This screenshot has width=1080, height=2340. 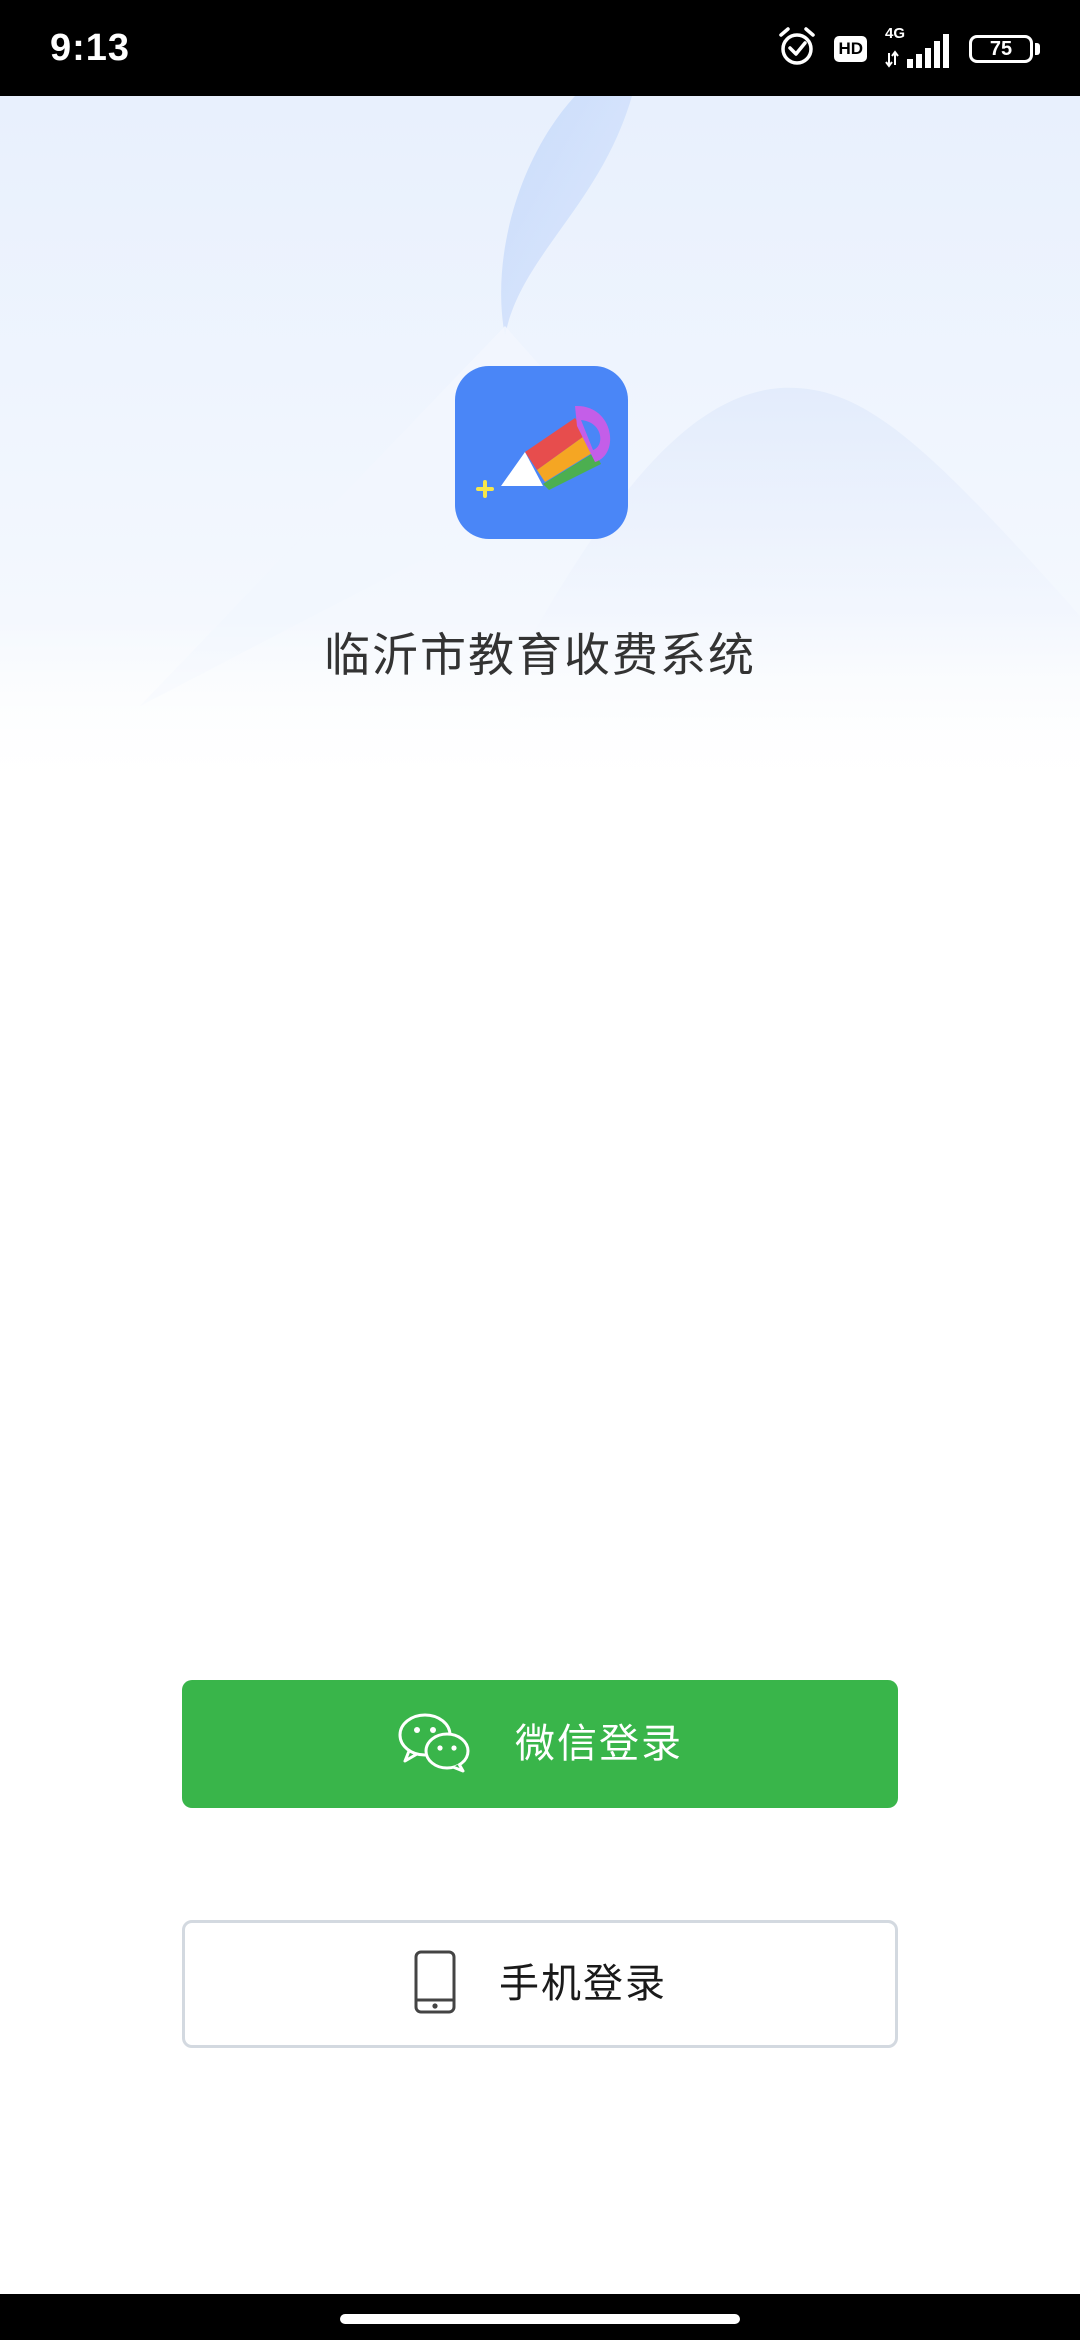 What do you see at coordinates (850, 49) in the screenshot?
I see `hd-icon: HD` at bounding box center [850, 49].